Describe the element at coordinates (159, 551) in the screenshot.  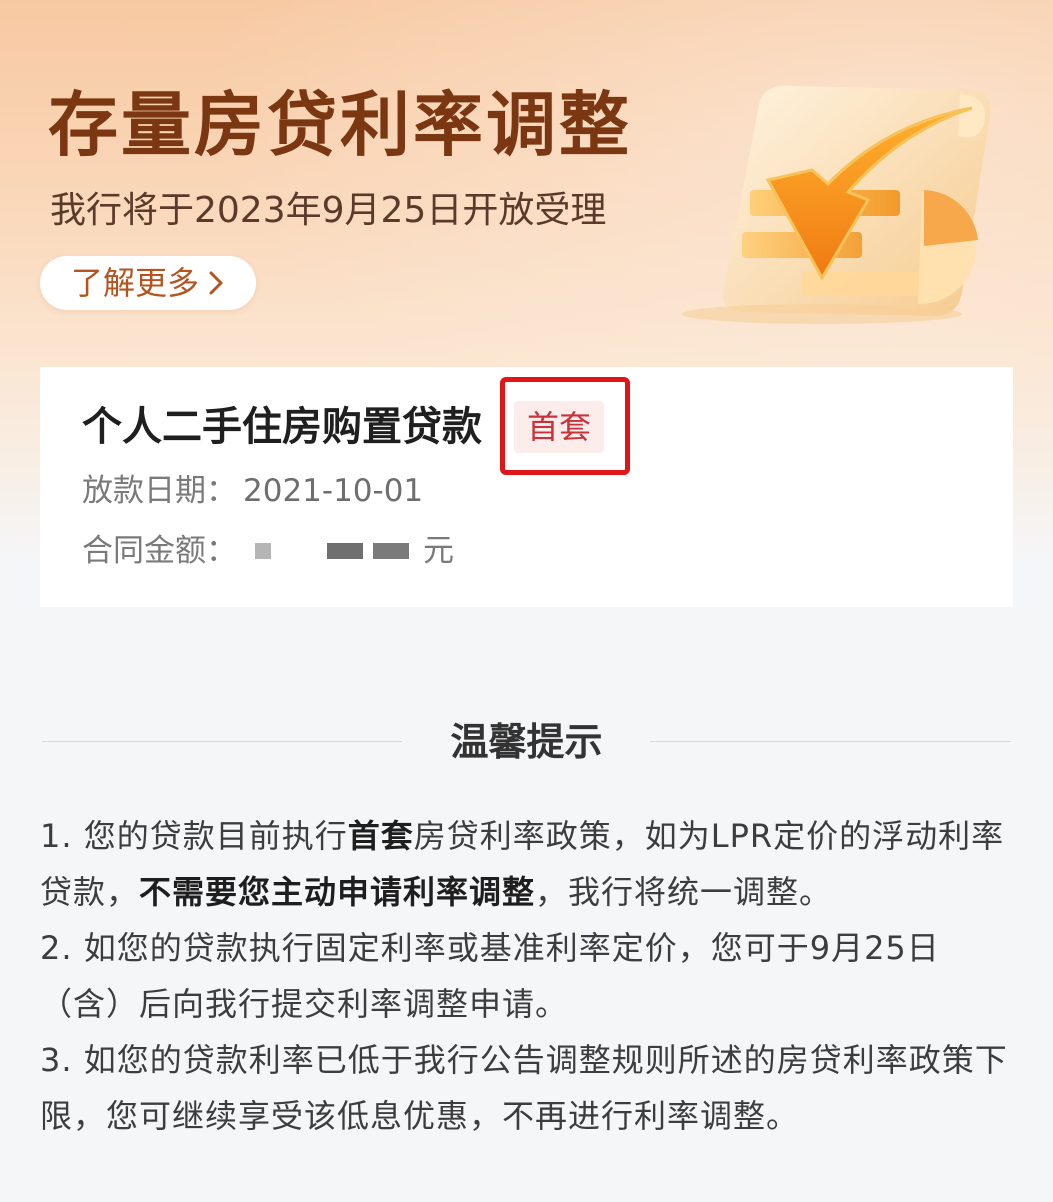
I see `contract-amount-label: 合同金额：` at that location.